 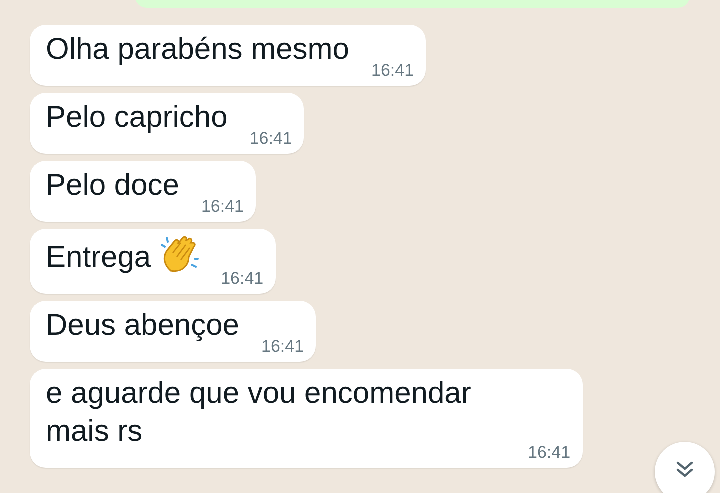 I want to click on scroll-down-button, so click(x=685, y=467).